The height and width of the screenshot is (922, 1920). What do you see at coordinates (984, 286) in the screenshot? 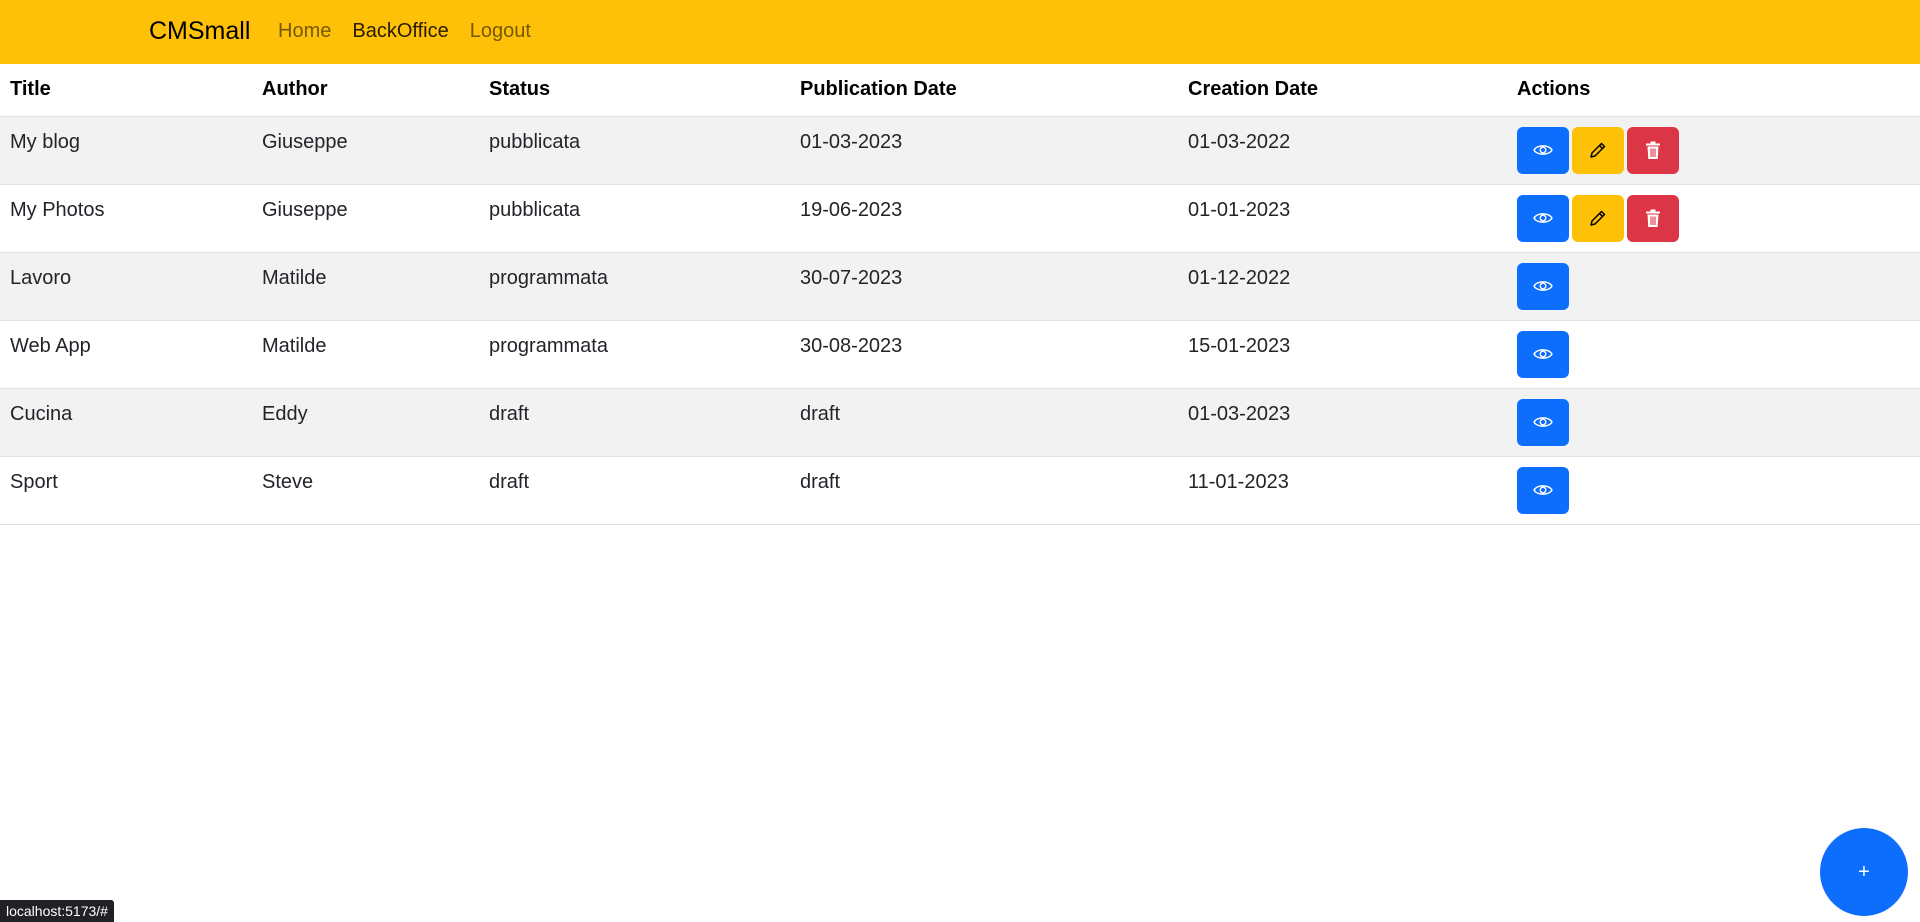
I see `cell-publication-date: 30-07-2023` at bounding box center [984, 286].